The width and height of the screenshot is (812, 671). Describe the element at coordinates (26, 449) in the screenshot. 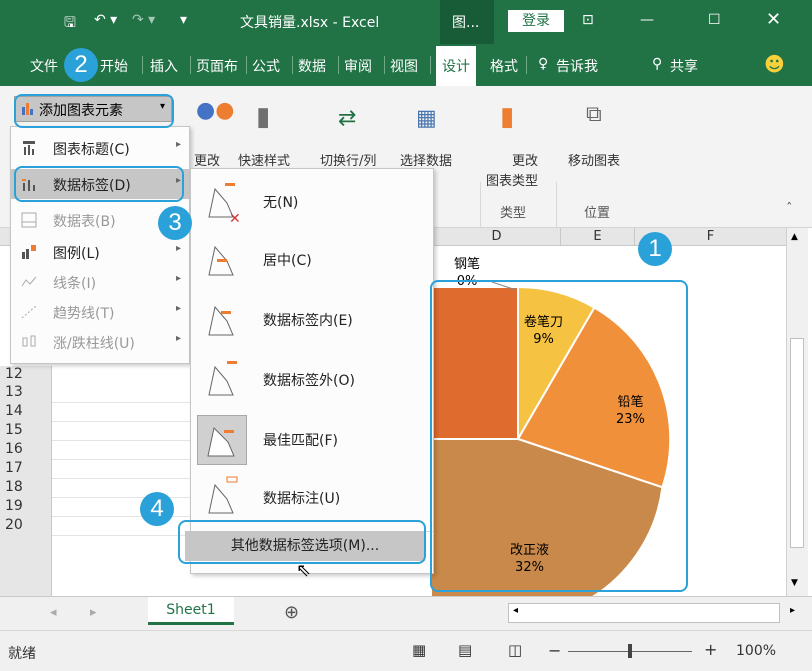

I see `row-header: 16` at that location.